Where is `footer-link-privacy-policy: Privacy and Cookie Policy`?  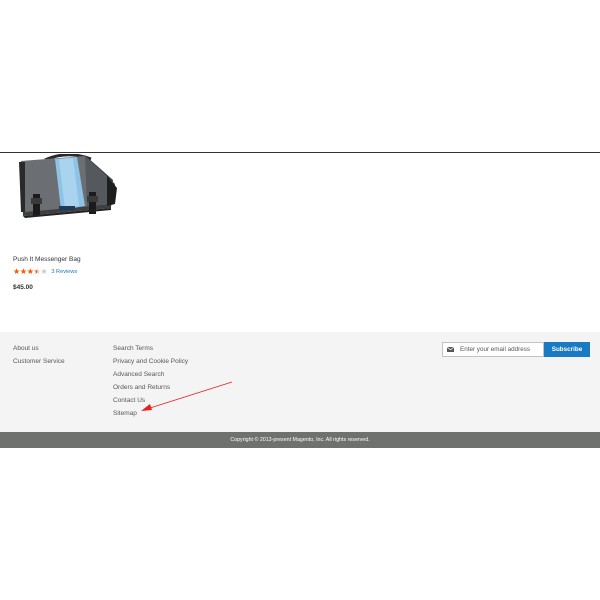
footer-link-privacy-policy: Privacy and Cookie Policy is located at coordinates (150, 361).